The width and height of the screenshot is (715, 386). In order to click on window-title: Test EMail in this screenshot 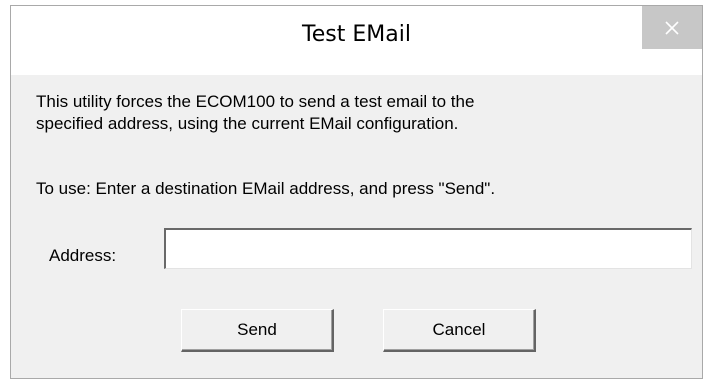, I will do `click(356, 34)`.